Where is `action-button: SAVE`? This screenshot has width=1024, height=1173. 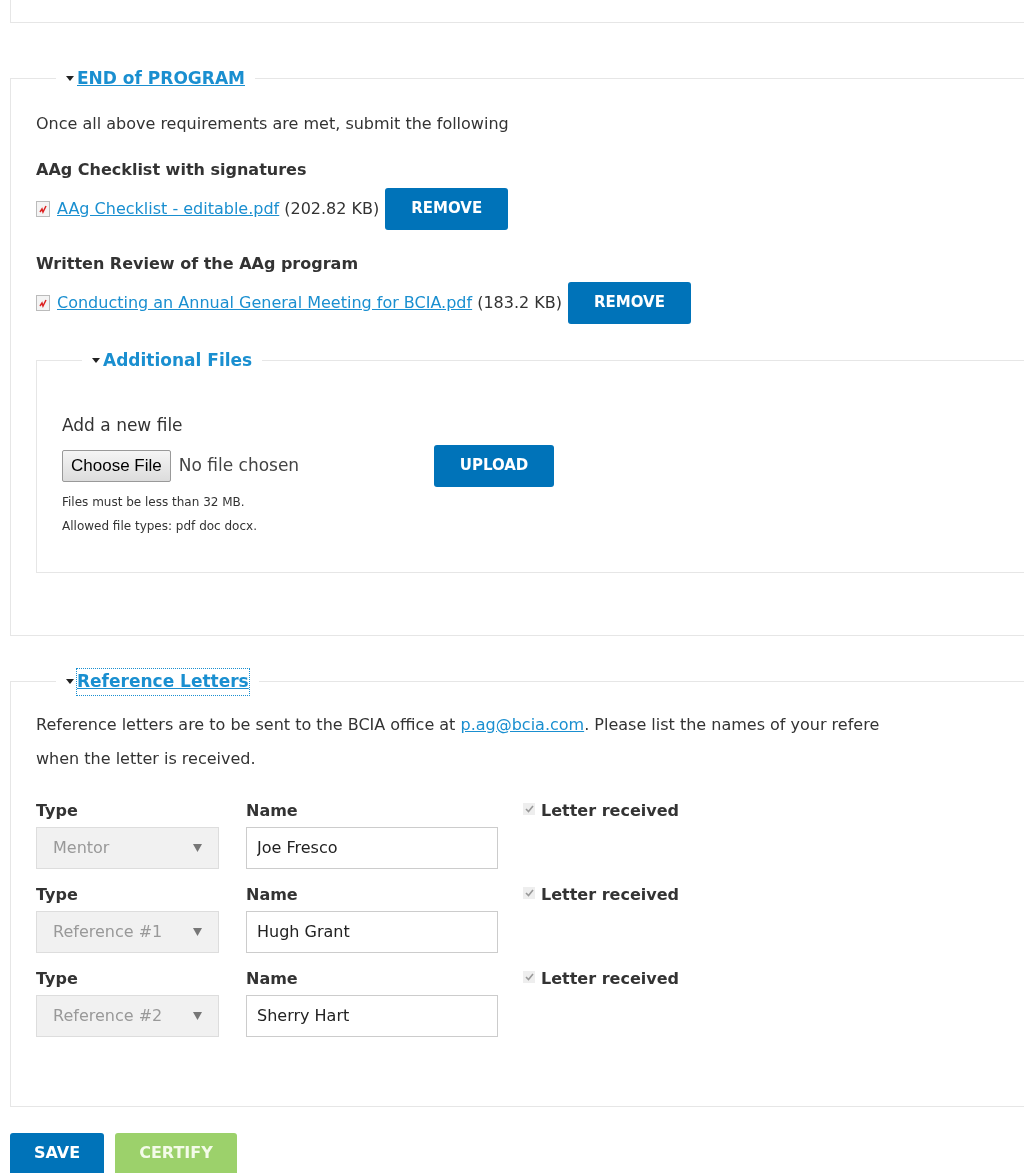
action-button: SAVE is located at coordinates (57, 1153).